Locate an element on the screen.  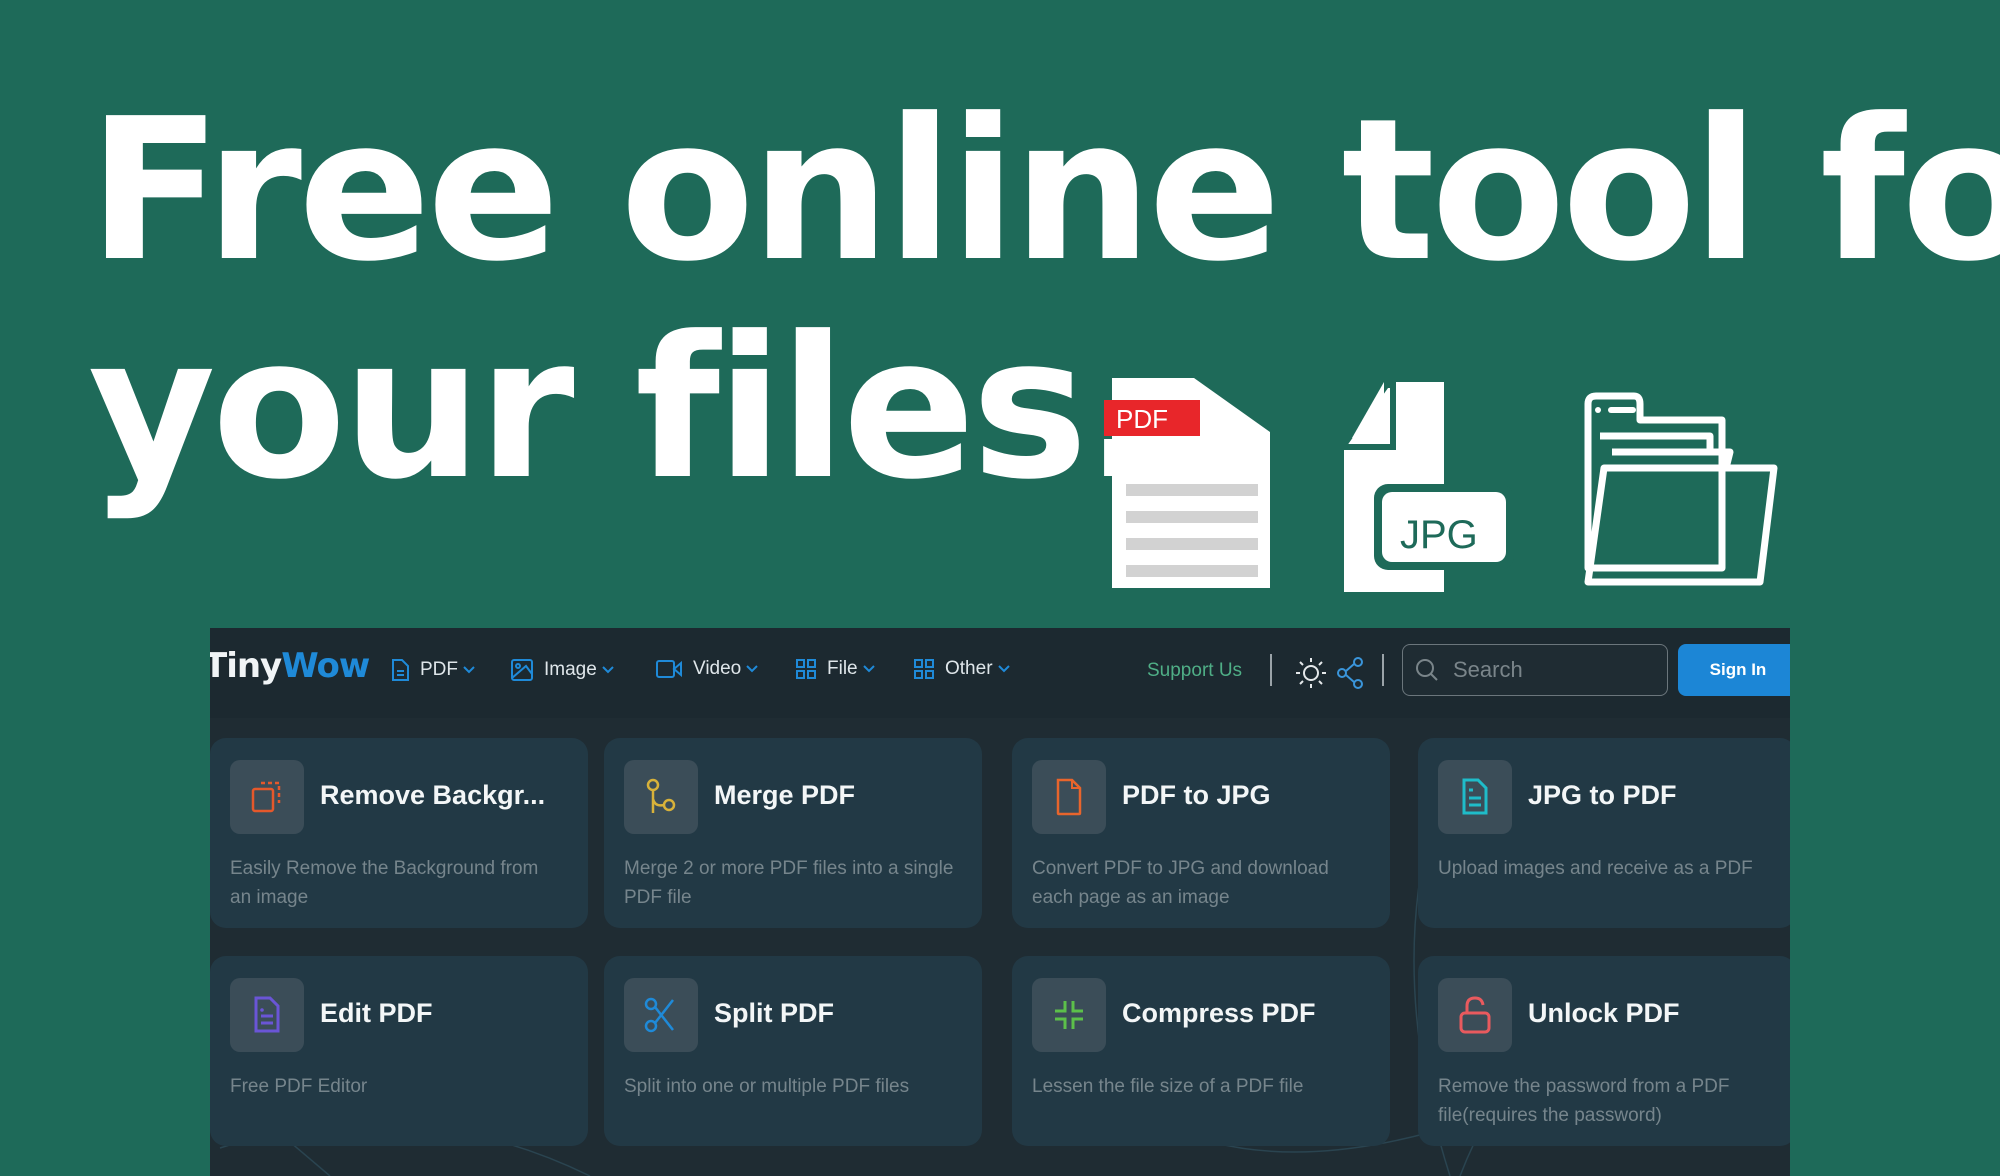
tool-description: Split into one or multiple PDF files is located at coordinates (767, 1086).